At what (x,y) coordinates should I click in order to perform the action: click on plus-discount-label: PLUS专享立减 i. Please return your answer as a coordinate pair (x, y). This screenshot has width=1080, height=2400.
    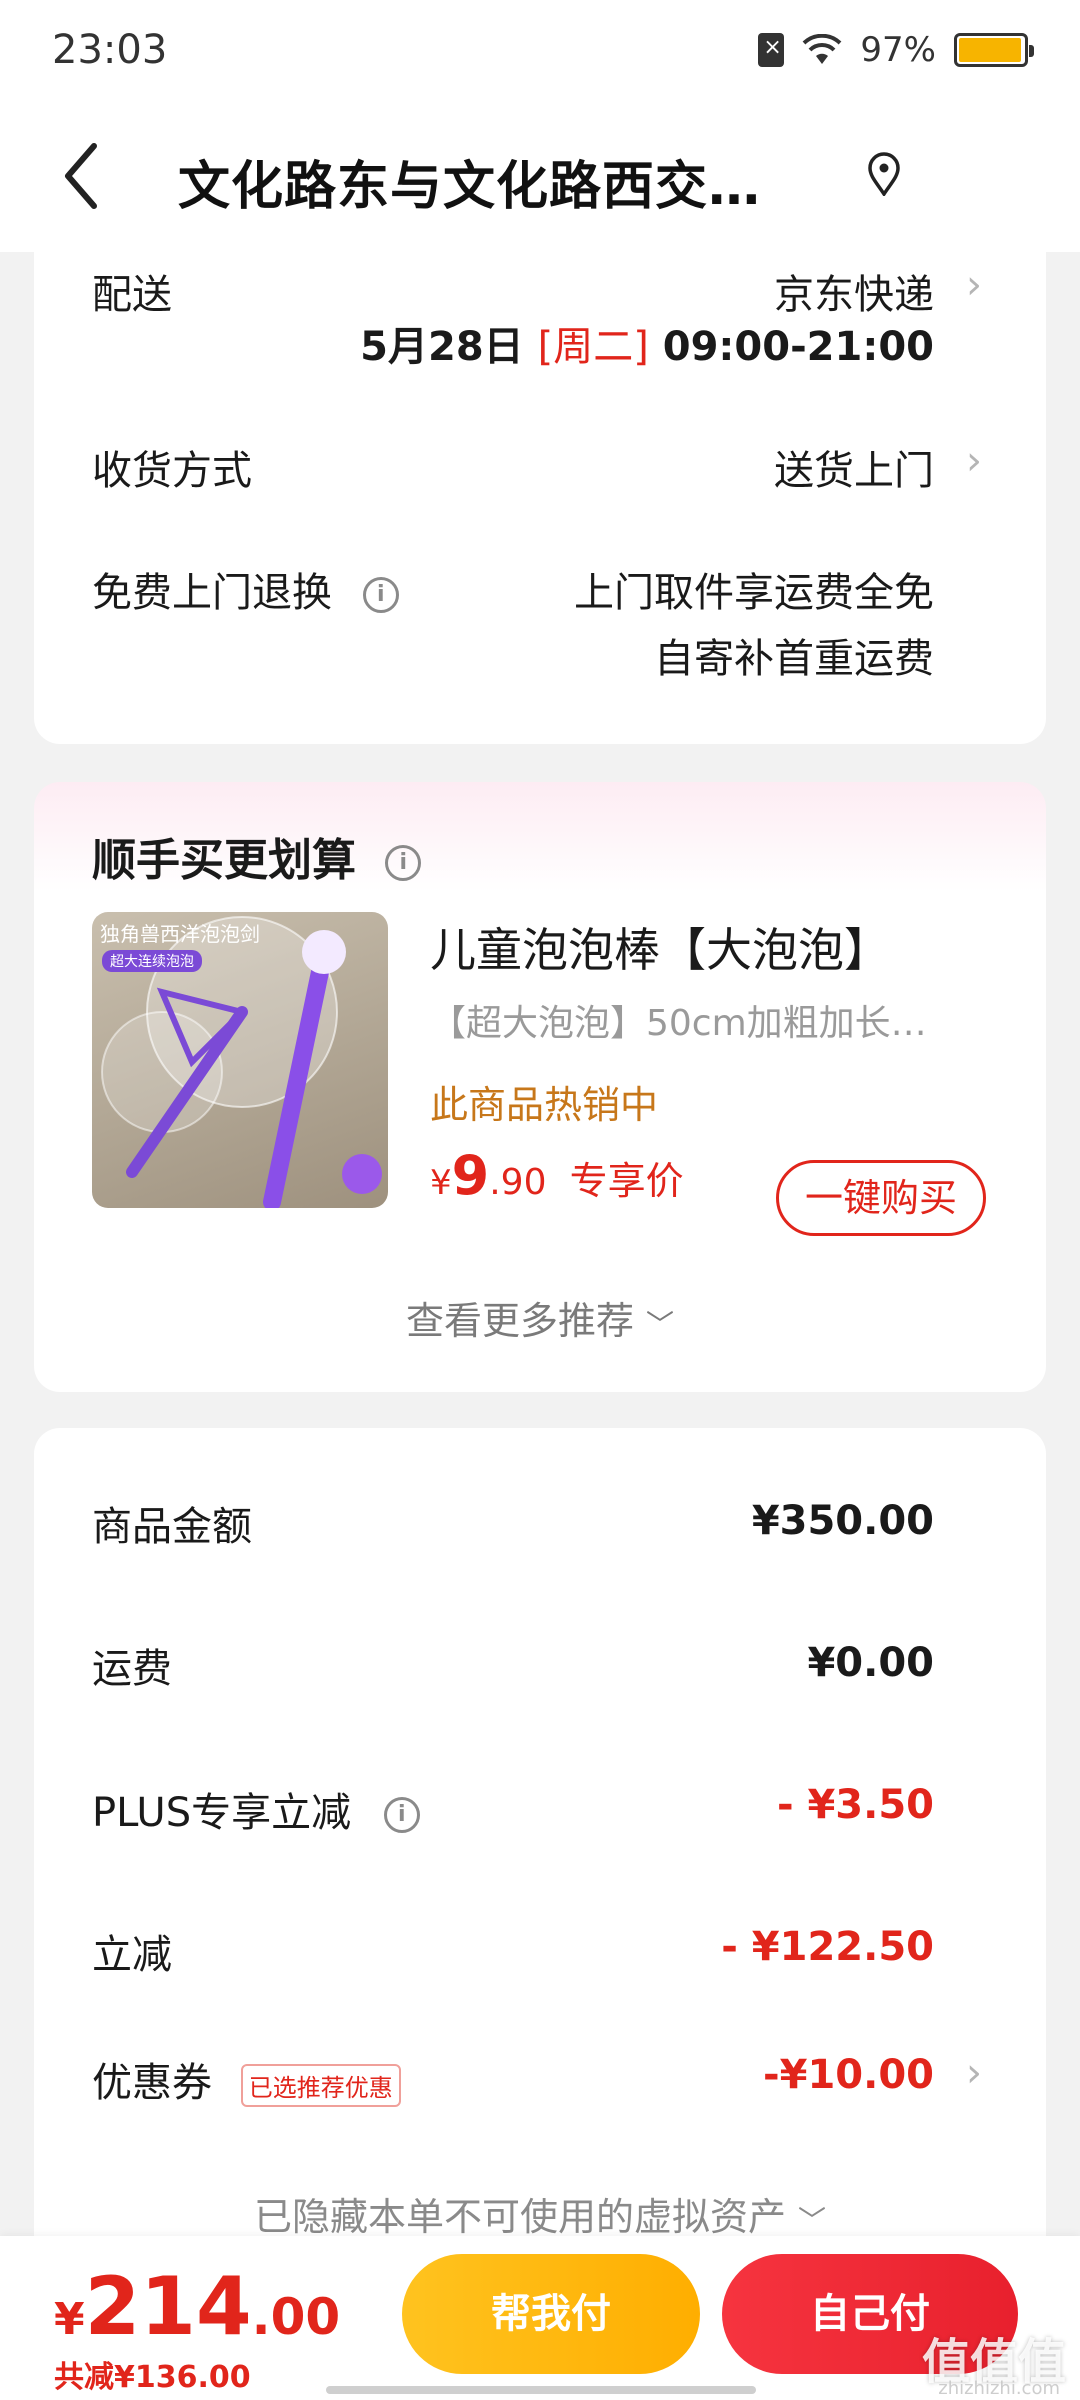
    Looking at the image, I should click on (256, 1809).